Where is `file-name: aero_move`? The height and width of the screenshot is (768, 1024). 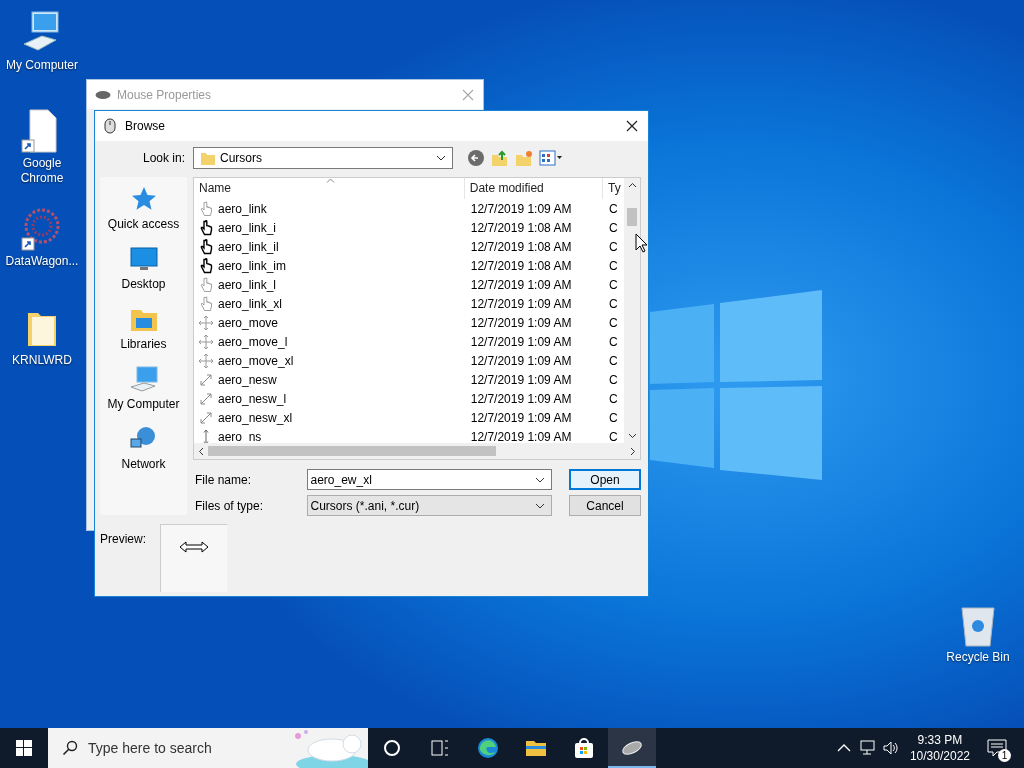
file-name: aero_move is located at coordinates (248, 322).